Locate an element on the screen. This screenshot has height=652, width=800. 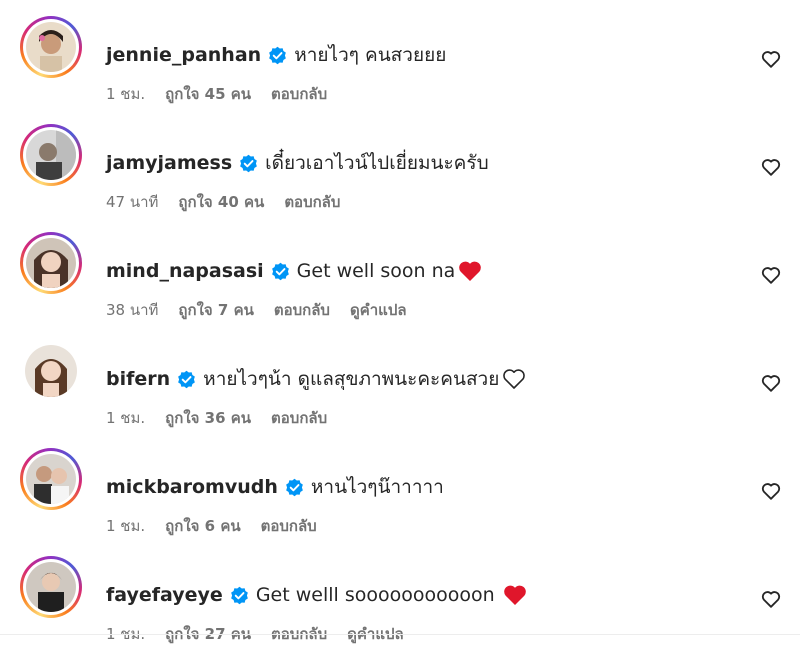
comment-text: Get welll sooooooooooon is located at coordinates (375, 595).